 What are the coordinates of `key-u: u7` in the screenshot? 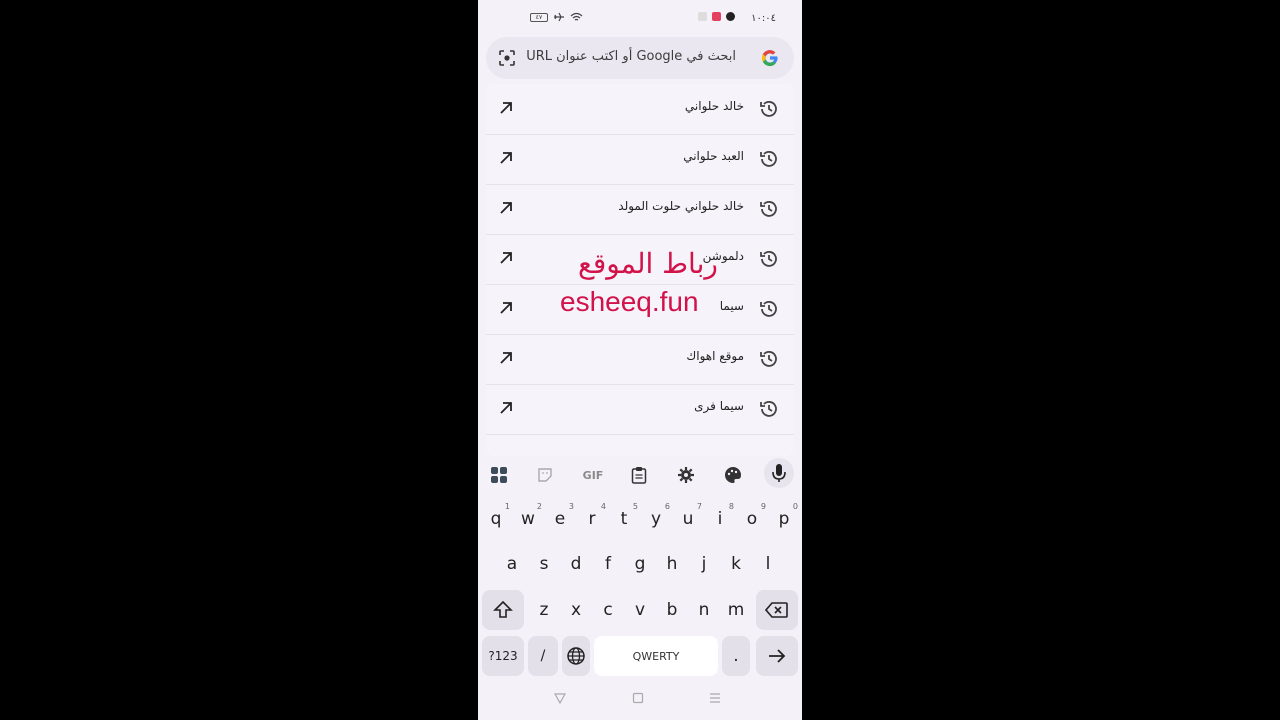 It's located at (688, 519).